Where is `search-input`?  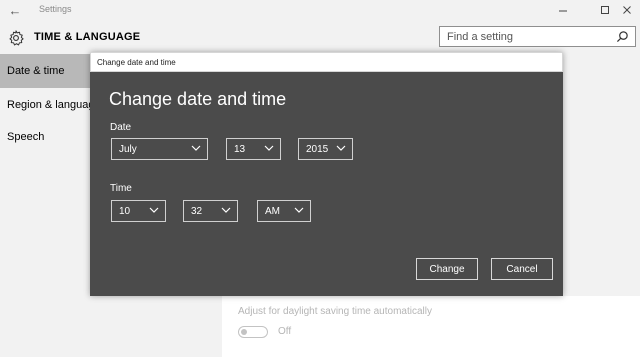
search-input is located at coordinates (528, 36).